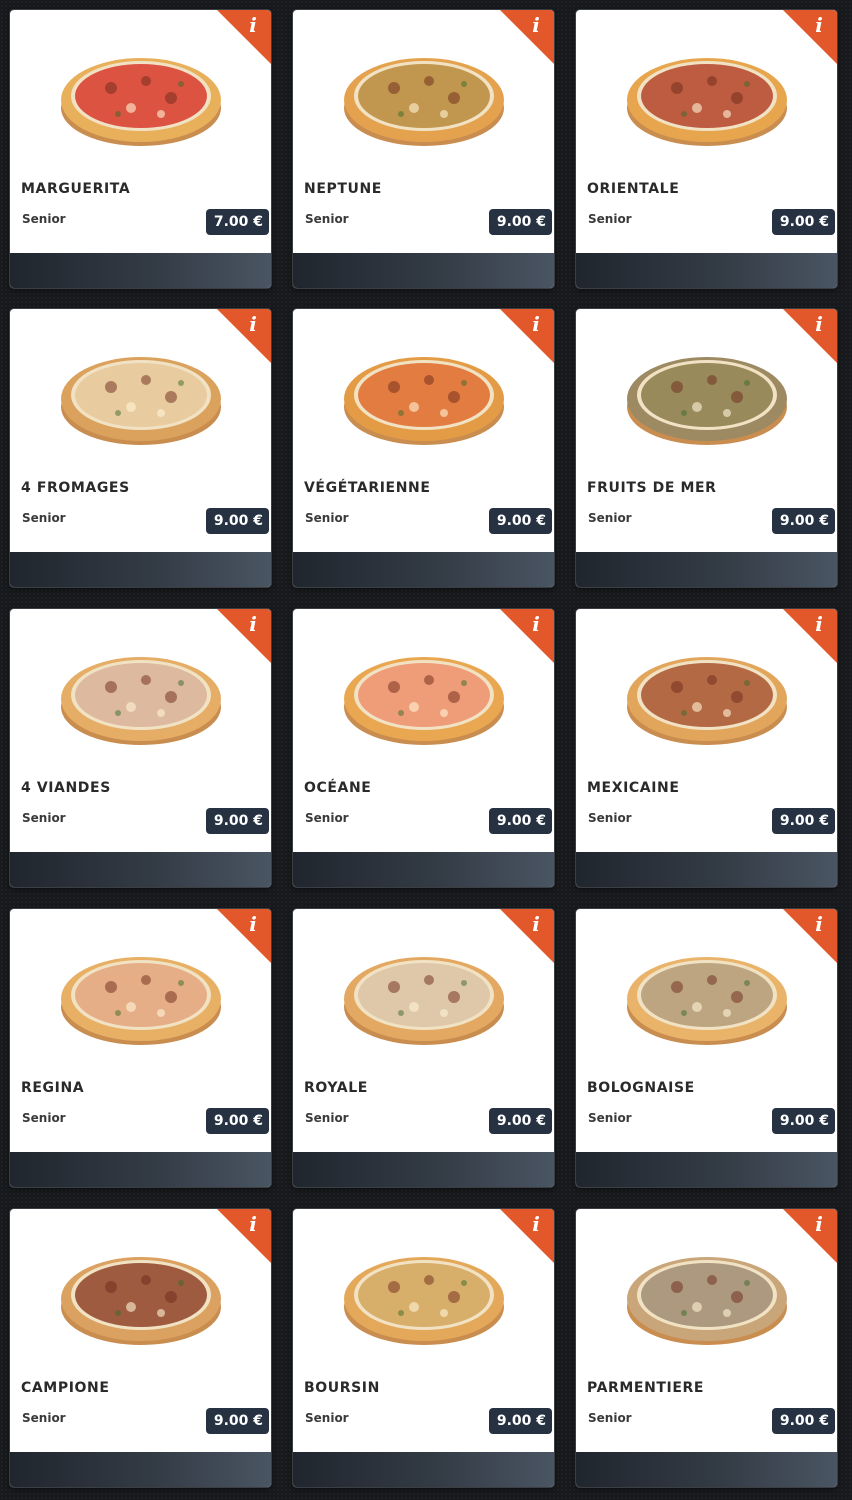 Image resolution: width=852 pixels, height=1500 pixels. What do you see at coordinates (633, 788) in the screenshot?
I see `product-name: MEXICAINE` at bounding box center [633, 788].